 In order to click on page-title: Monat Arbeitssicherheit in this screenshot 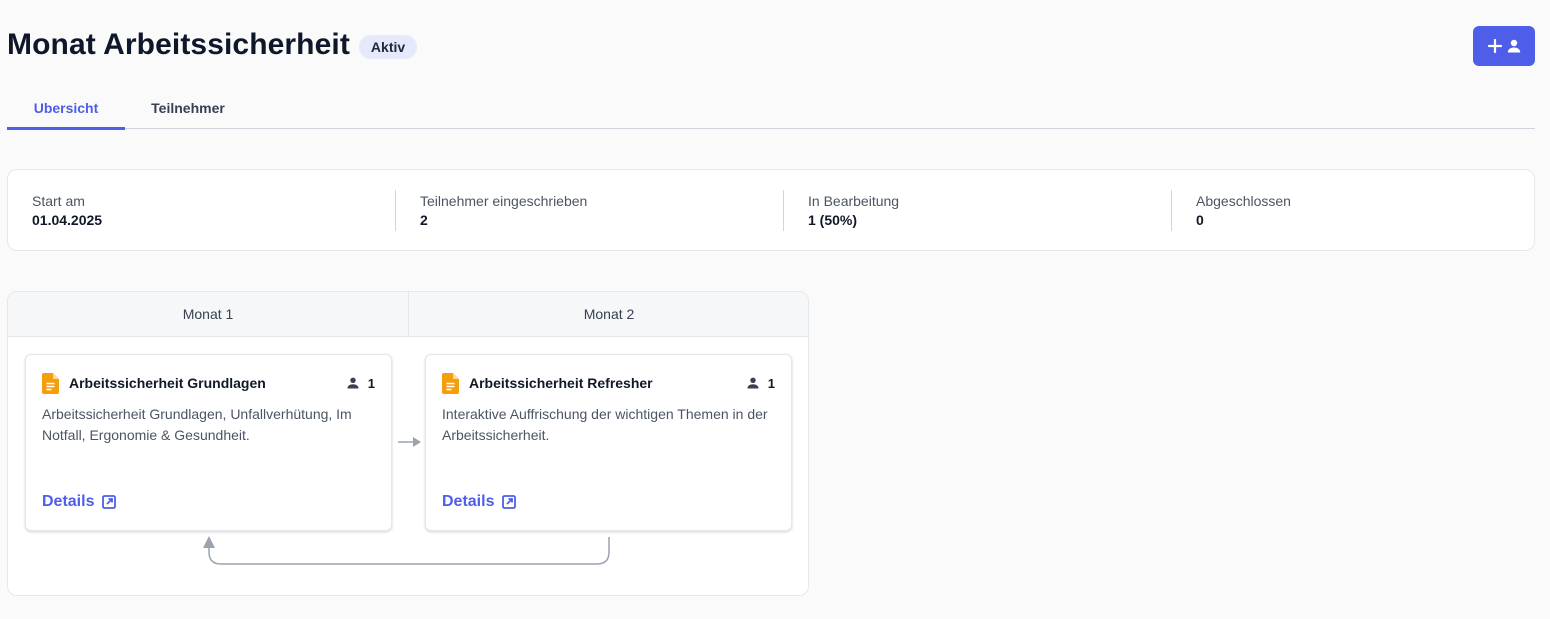, I will do `click(178, 44)`.